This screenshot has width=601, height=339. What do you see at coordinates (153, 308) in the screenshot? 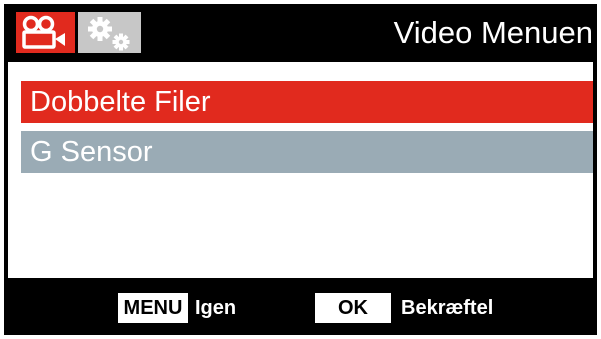
I see `menu-key-label: MENU` at bounding box center [153, 308].